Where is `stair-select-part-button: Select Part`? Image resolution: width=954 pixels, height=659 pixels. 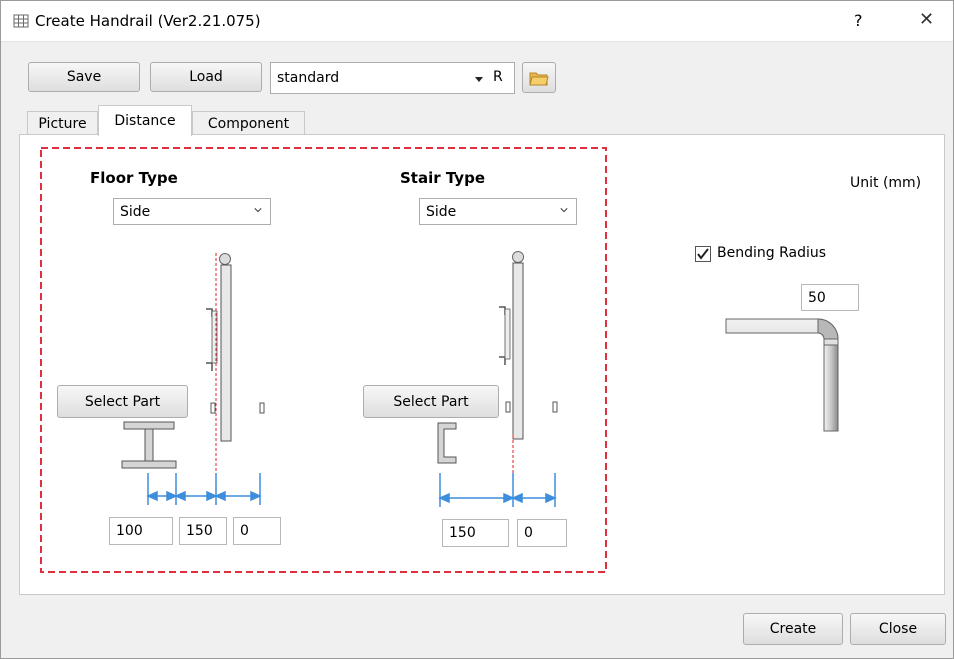
stair-select-part-button: Select Part is located at coordinates (431, 401).